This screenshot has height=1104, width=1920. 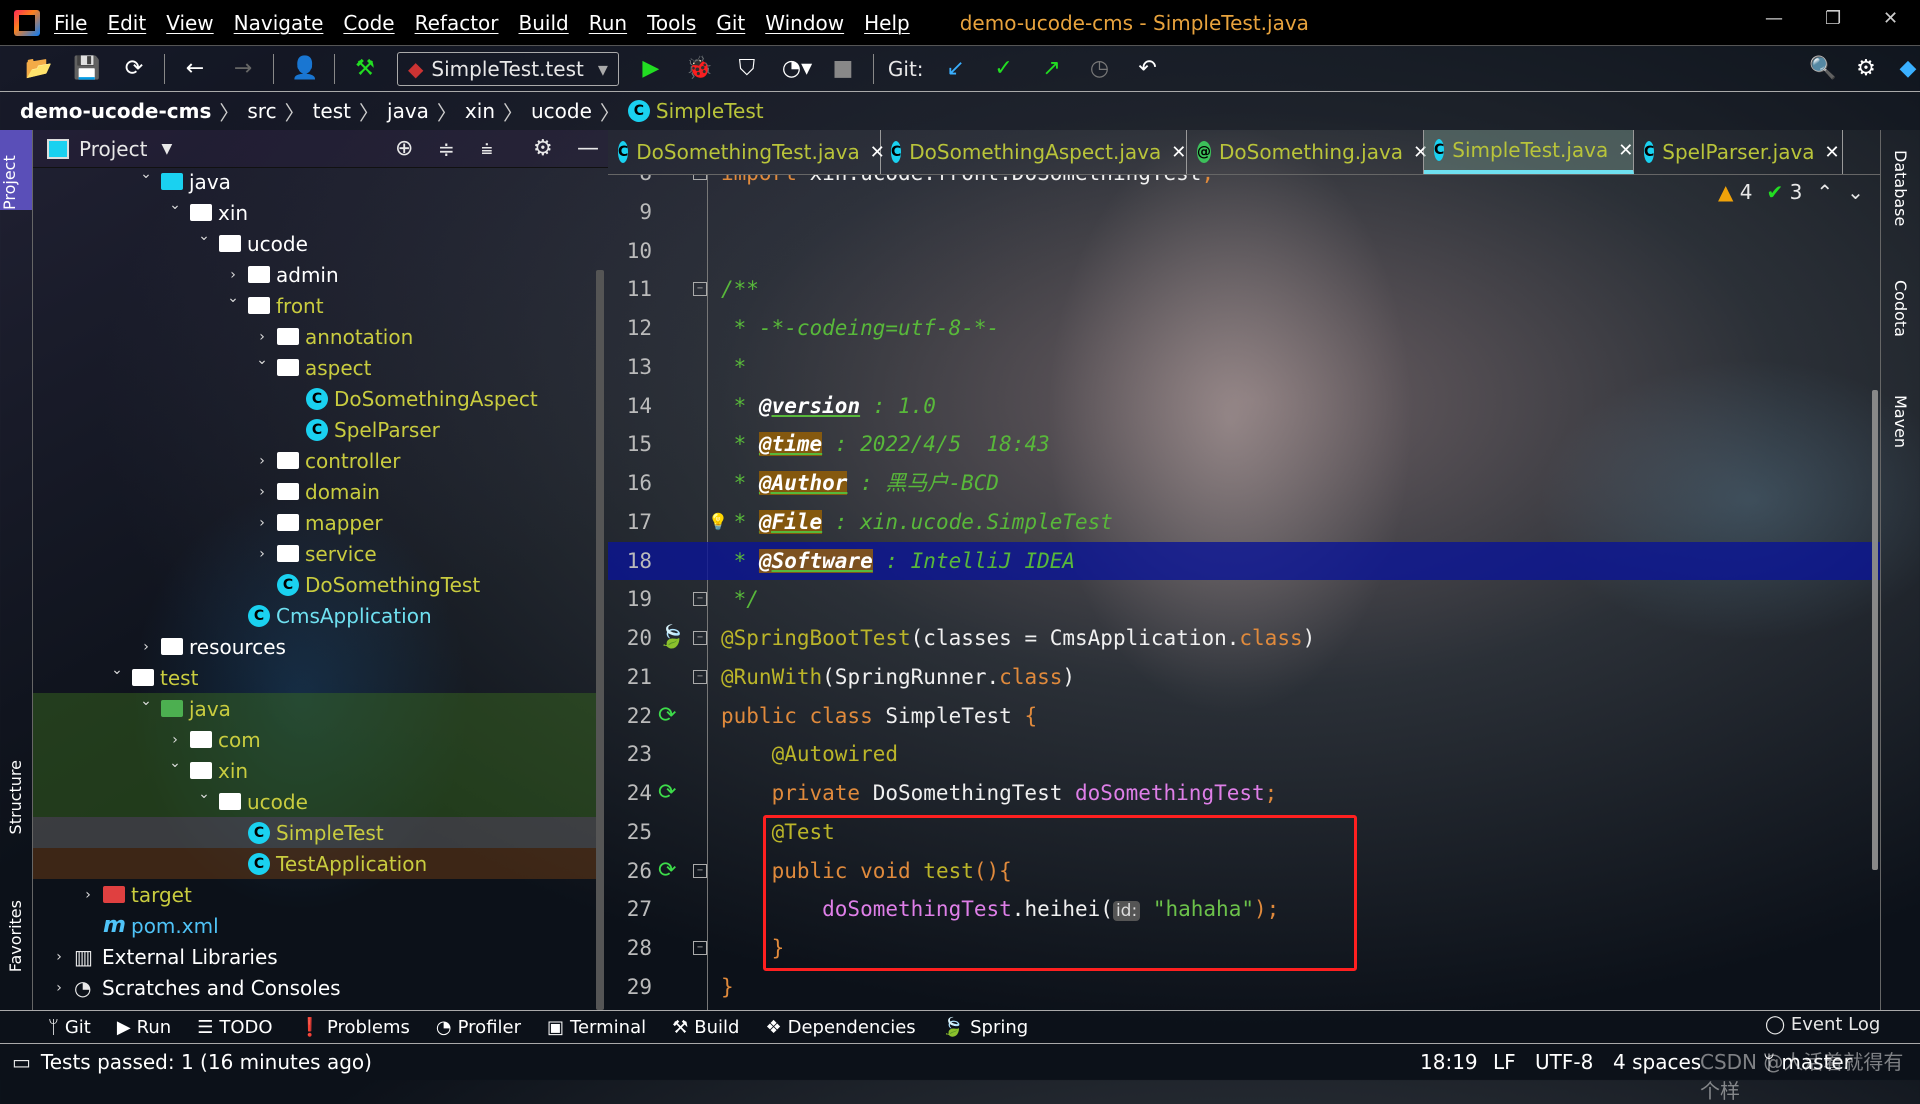 What do you see at coordinates (408, 111) in the screenshot?
I see `breadcrumb-item: java` at bounding box center [408, 111].